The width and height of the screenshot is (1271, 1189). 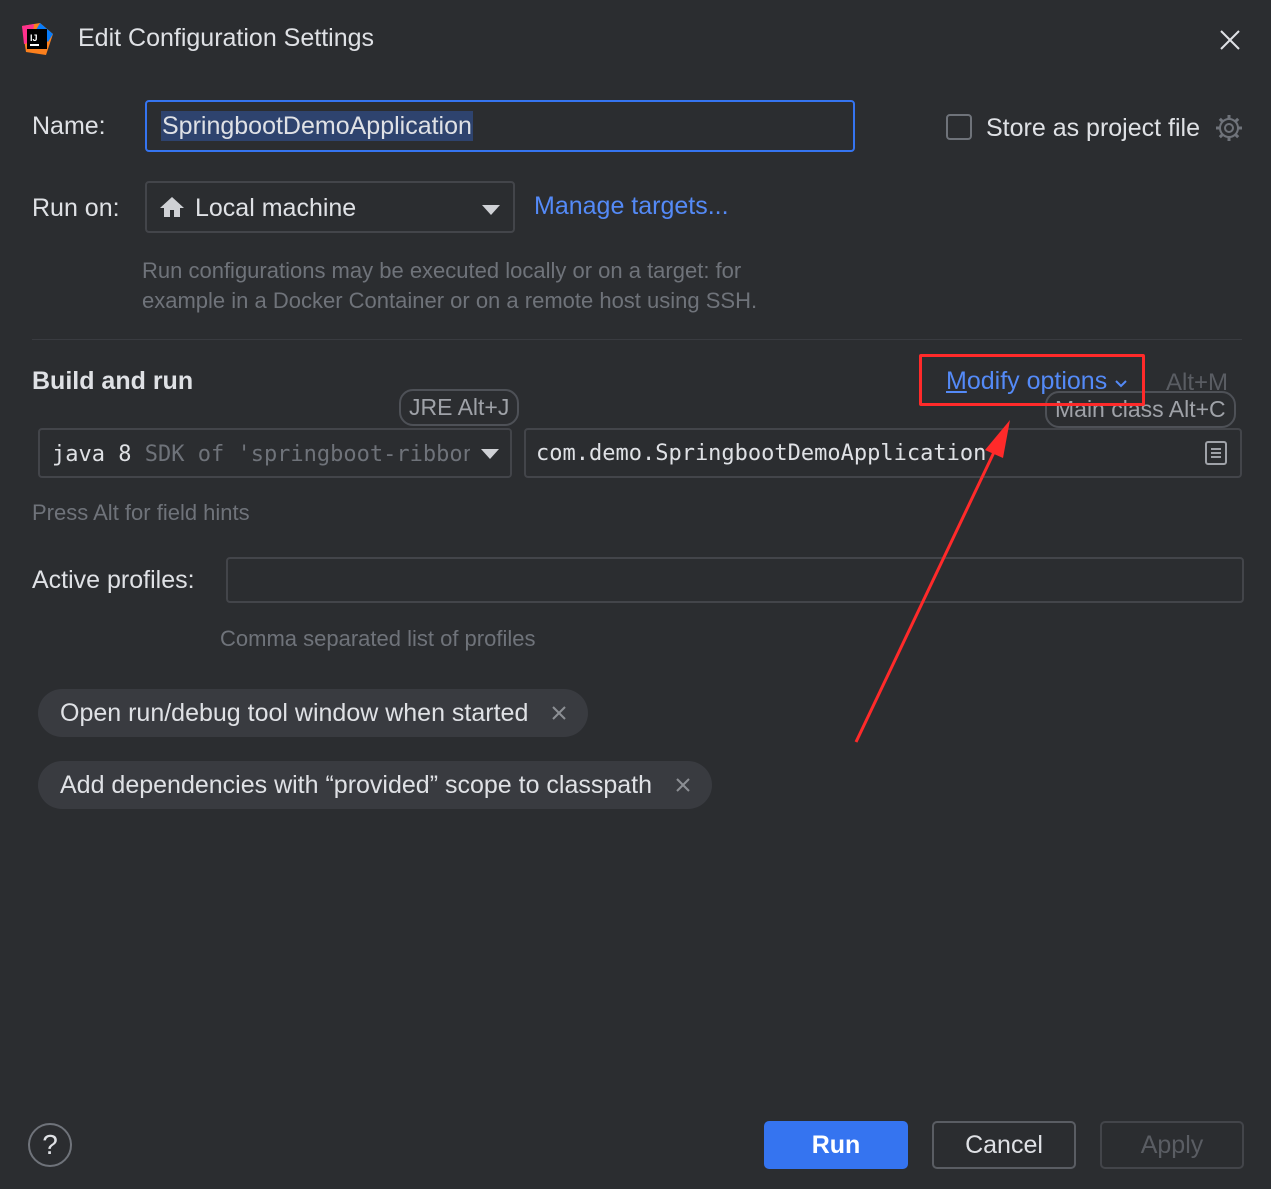 I want to click on jre-select-value: java 8 SDK of 'springboot-ribbon', so click(x=270, y=454).